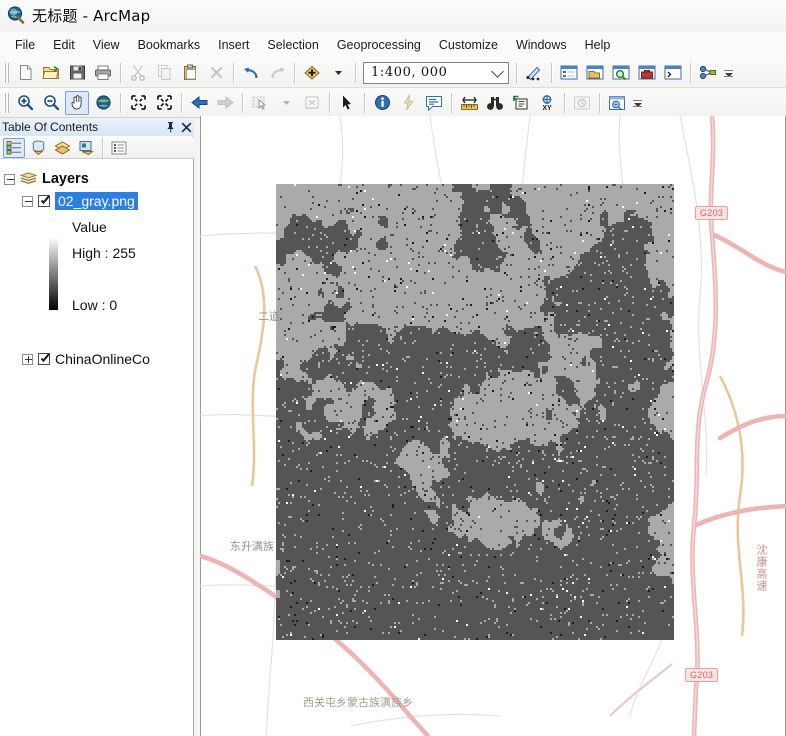  What do you see at coordinates (27, 201) in the screenshot?
I see `expander-02-gray-png` at bounding box center [27, 201].